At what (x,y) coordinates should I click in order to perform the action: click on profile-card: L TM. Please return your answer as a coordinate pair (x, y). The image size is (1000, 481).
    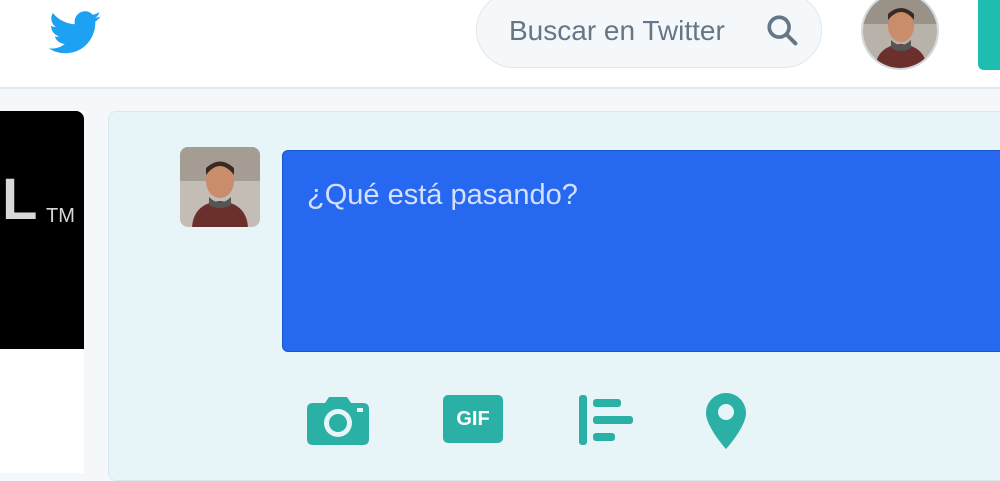
    Looking at the image, I should click on (42, 292).